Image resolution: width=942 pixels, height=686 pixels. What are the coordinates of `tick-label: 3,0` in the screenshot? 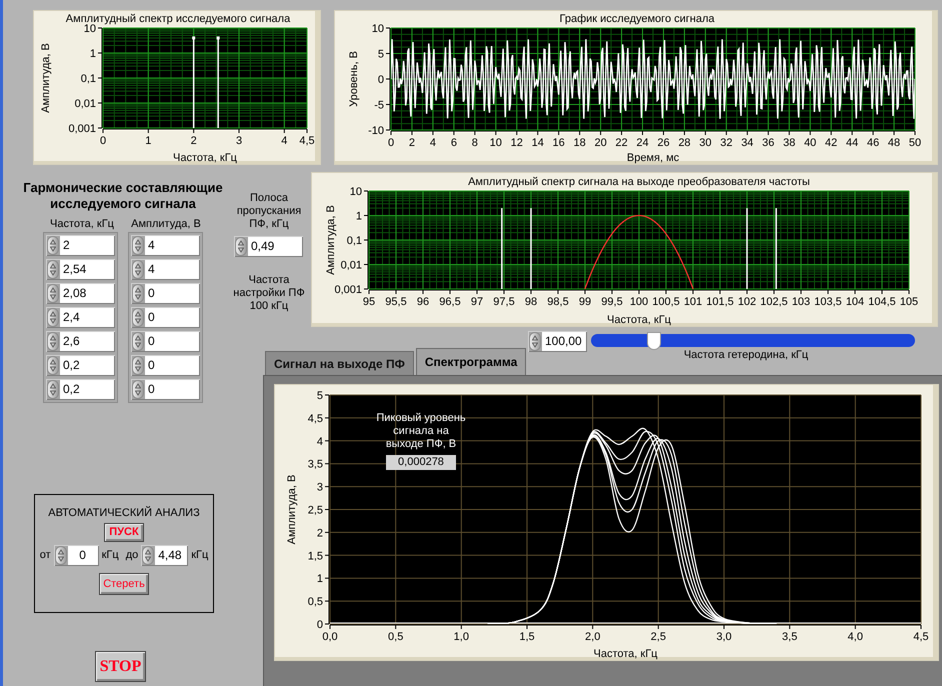 It's located at (724, 637).